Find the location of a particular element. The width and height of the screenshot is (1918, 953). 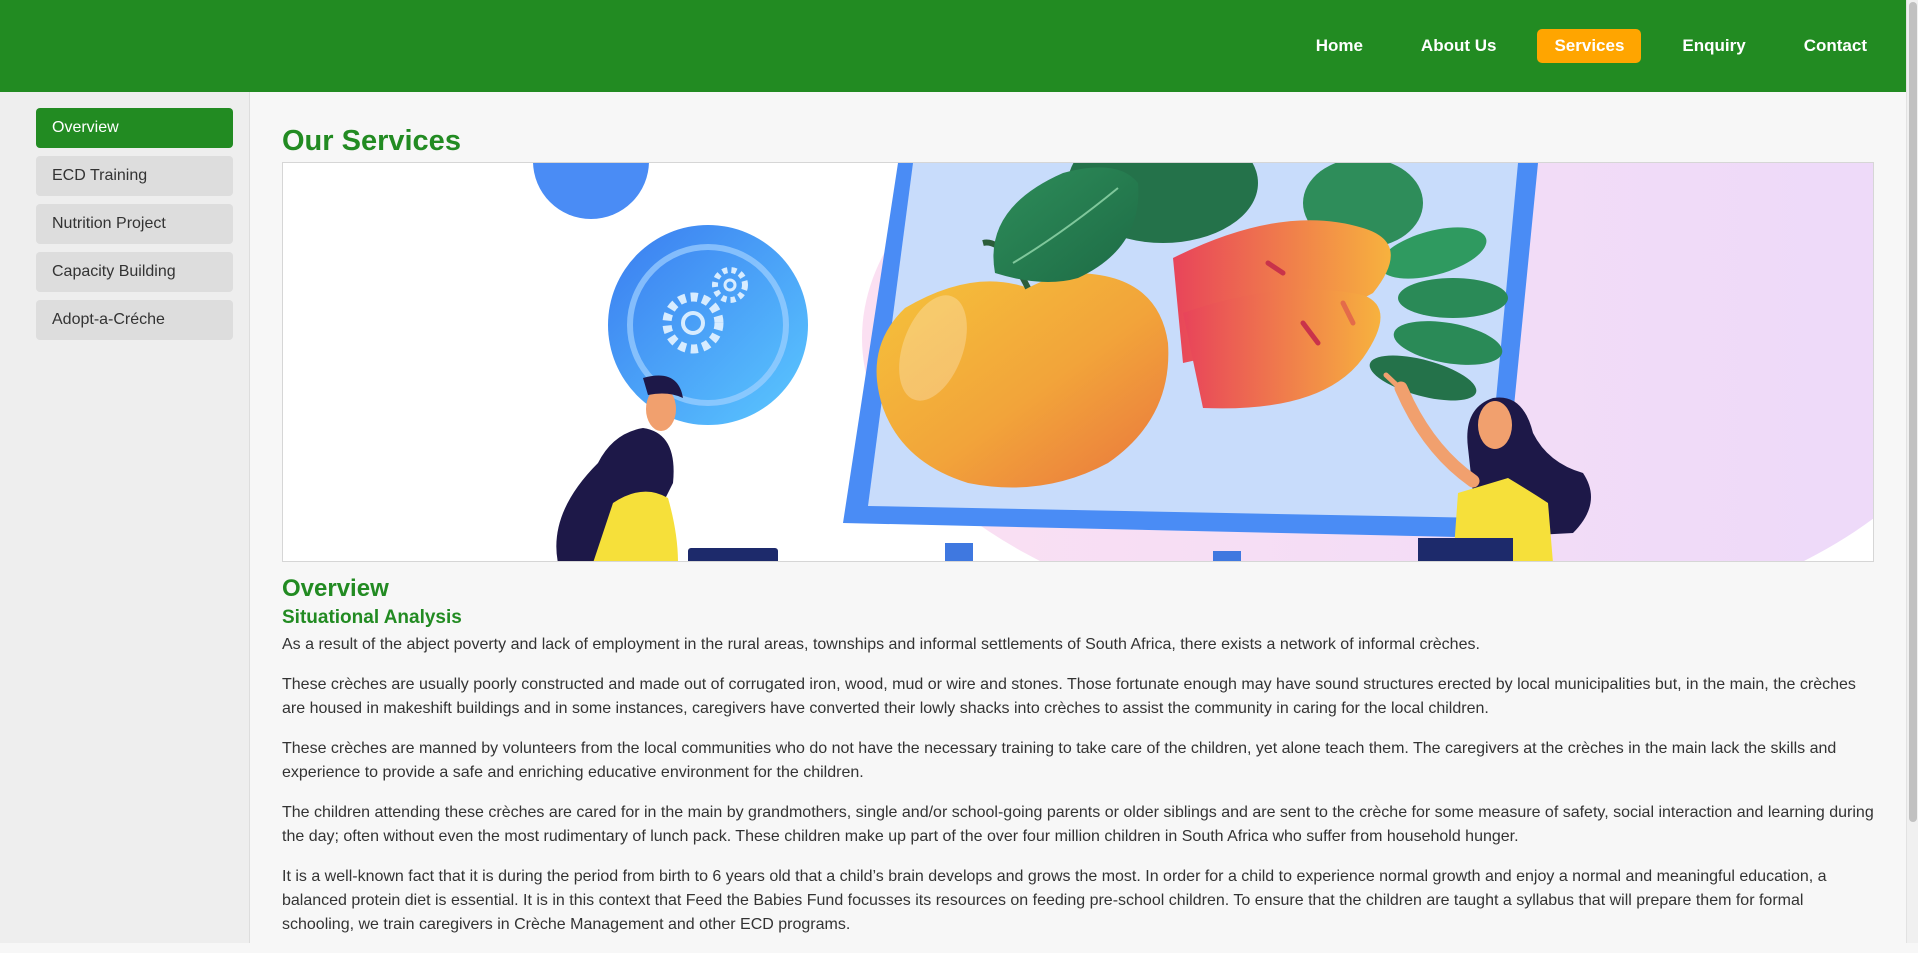

page-title: Our Services is located at coordinates (371, 141).